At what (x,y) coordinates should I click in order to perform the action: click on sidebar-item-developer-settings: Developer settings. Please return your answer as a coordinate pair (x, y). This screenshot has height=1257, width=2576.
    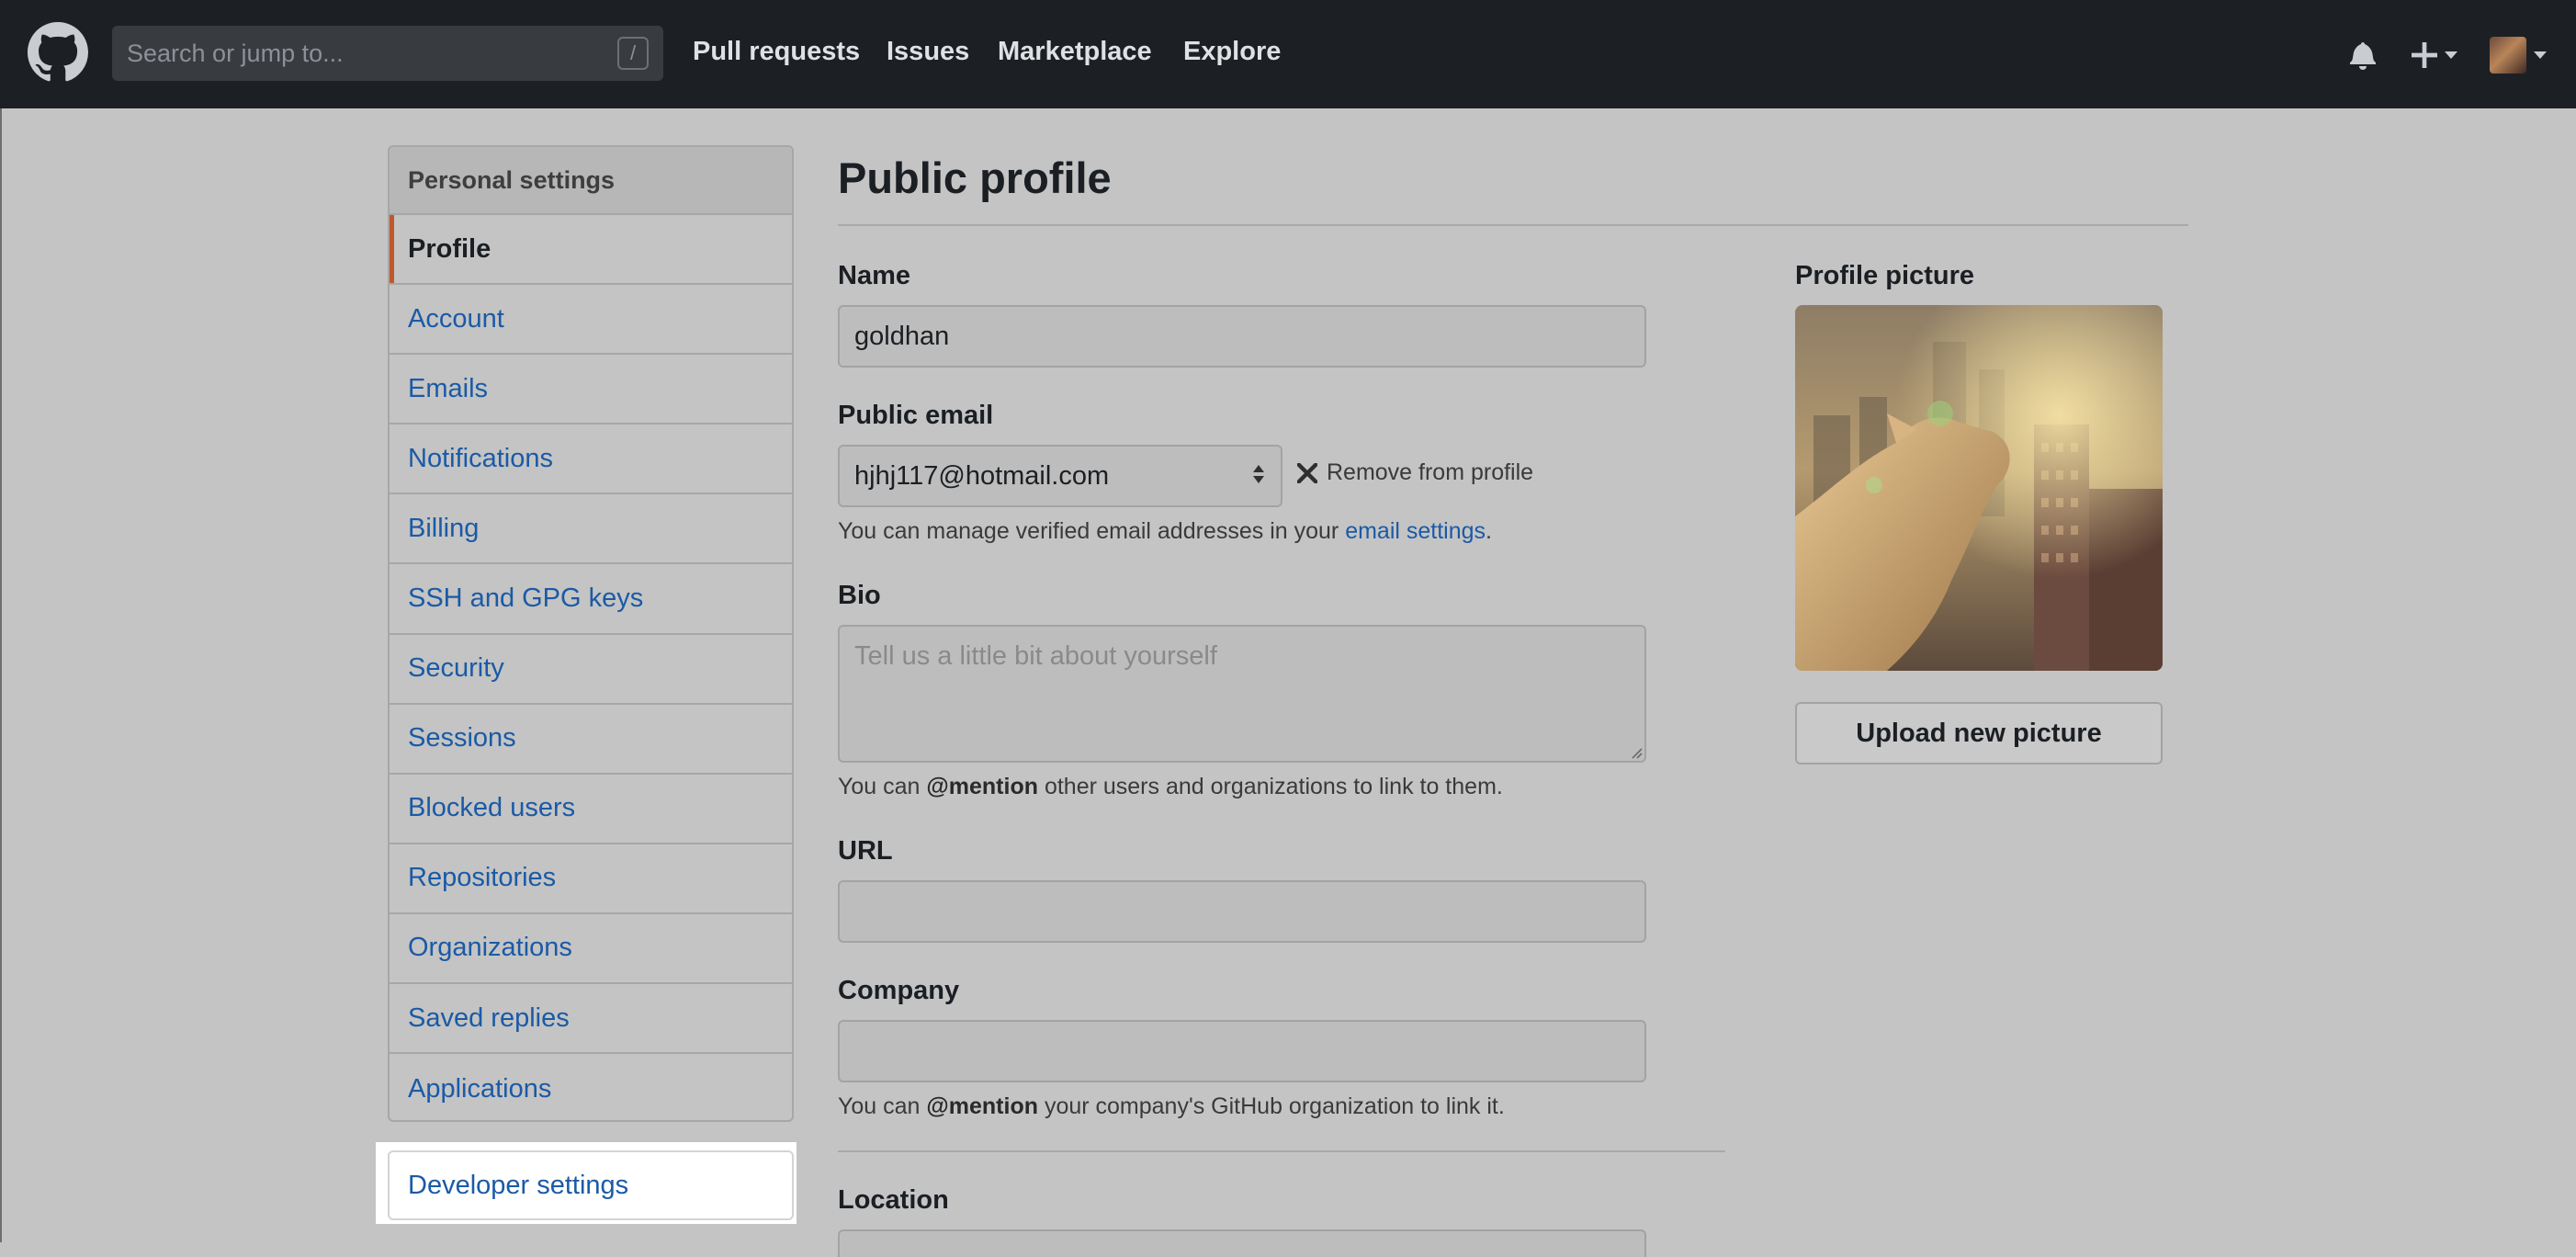
    Looking at the image, I should click on (591, 1185).